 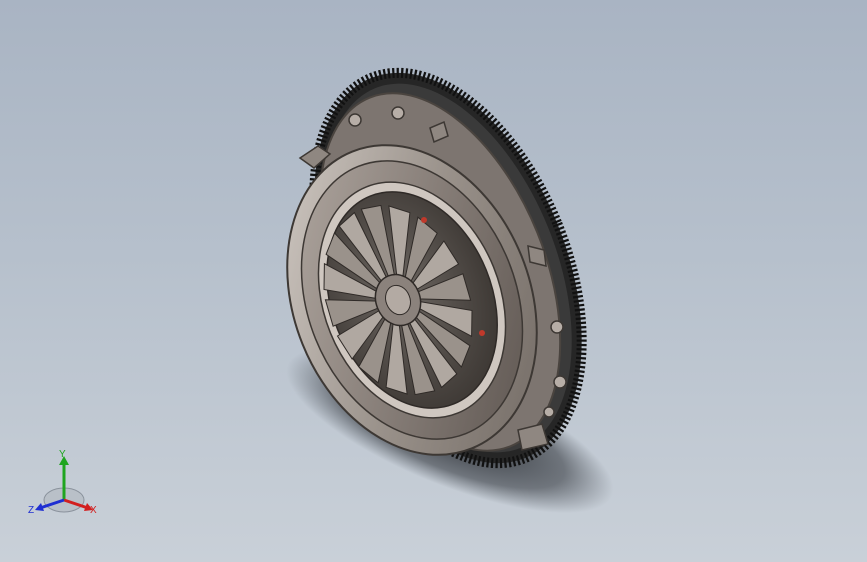 I want to click on orientation-triad: Y X Z, so click(x=66, y=488).